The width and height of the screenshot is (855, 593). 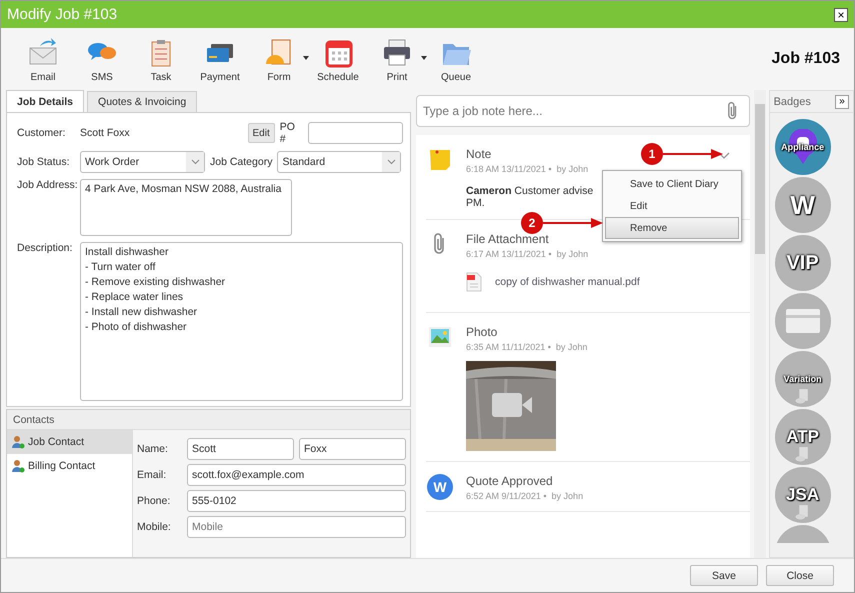 I want to click on toolbar-button: SMS, so click(x=102, y=59).